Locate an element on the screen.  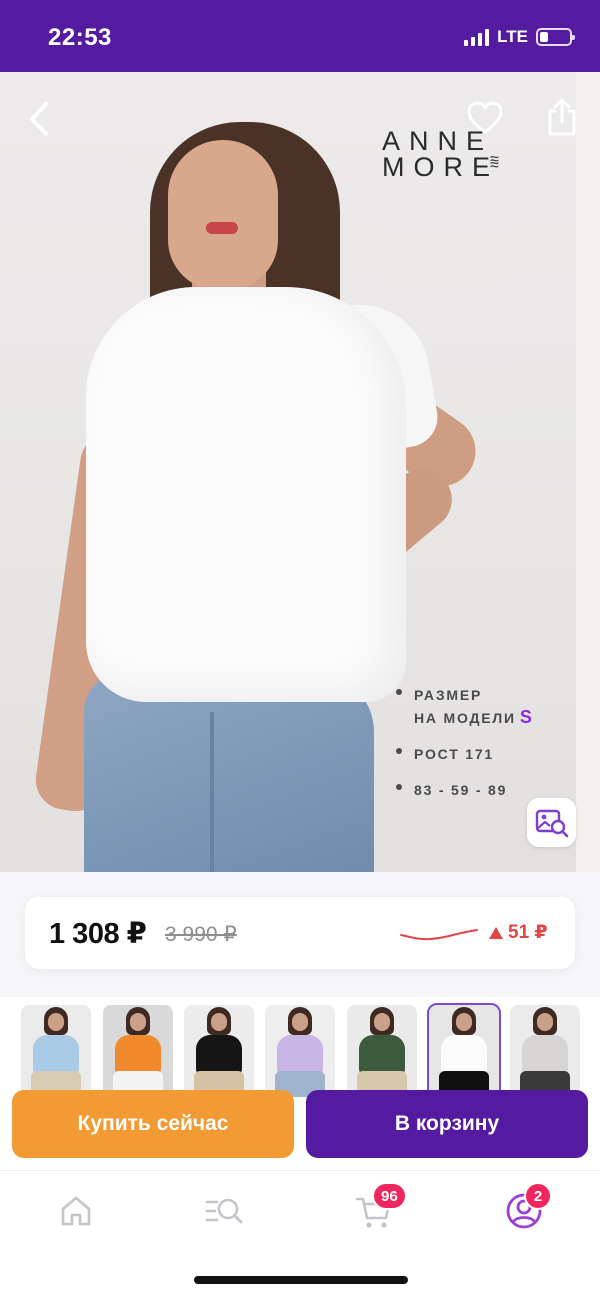
spec-size-line2: НА МОДЕЛИ is located at coordinates (465, 718).